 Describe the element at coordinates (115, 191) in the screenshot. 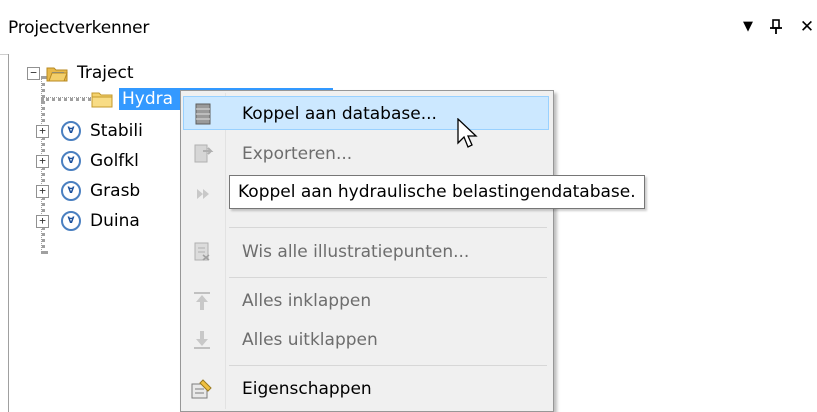

I see `tree-node-label: Grasb` at that location.